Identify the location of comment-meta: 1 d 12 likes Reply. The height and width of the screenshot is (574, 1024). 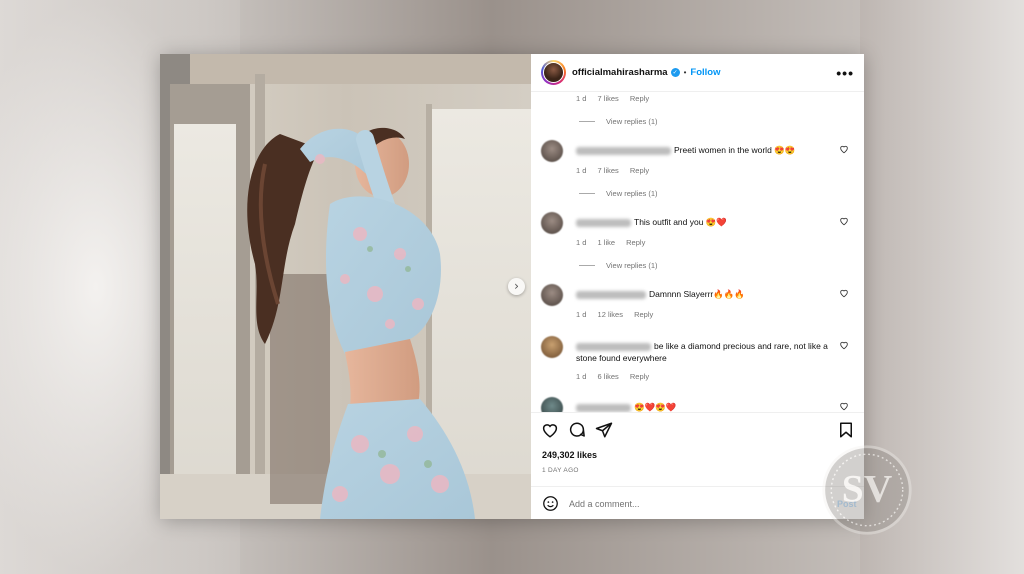
(619, 314).